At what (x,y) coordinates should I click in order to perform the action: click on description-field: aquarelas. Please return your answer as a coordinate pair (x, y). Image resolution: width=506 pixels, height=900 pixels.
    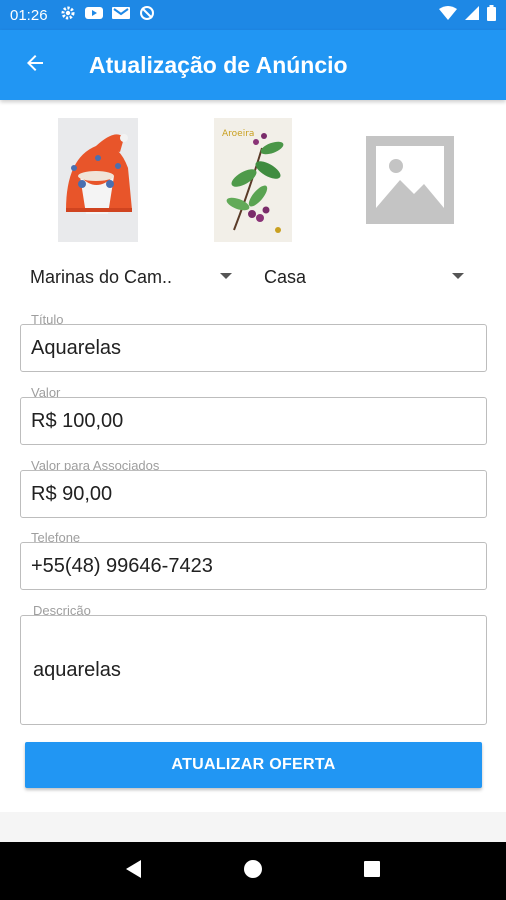
    Looking at the image, I should click on (253, 670).